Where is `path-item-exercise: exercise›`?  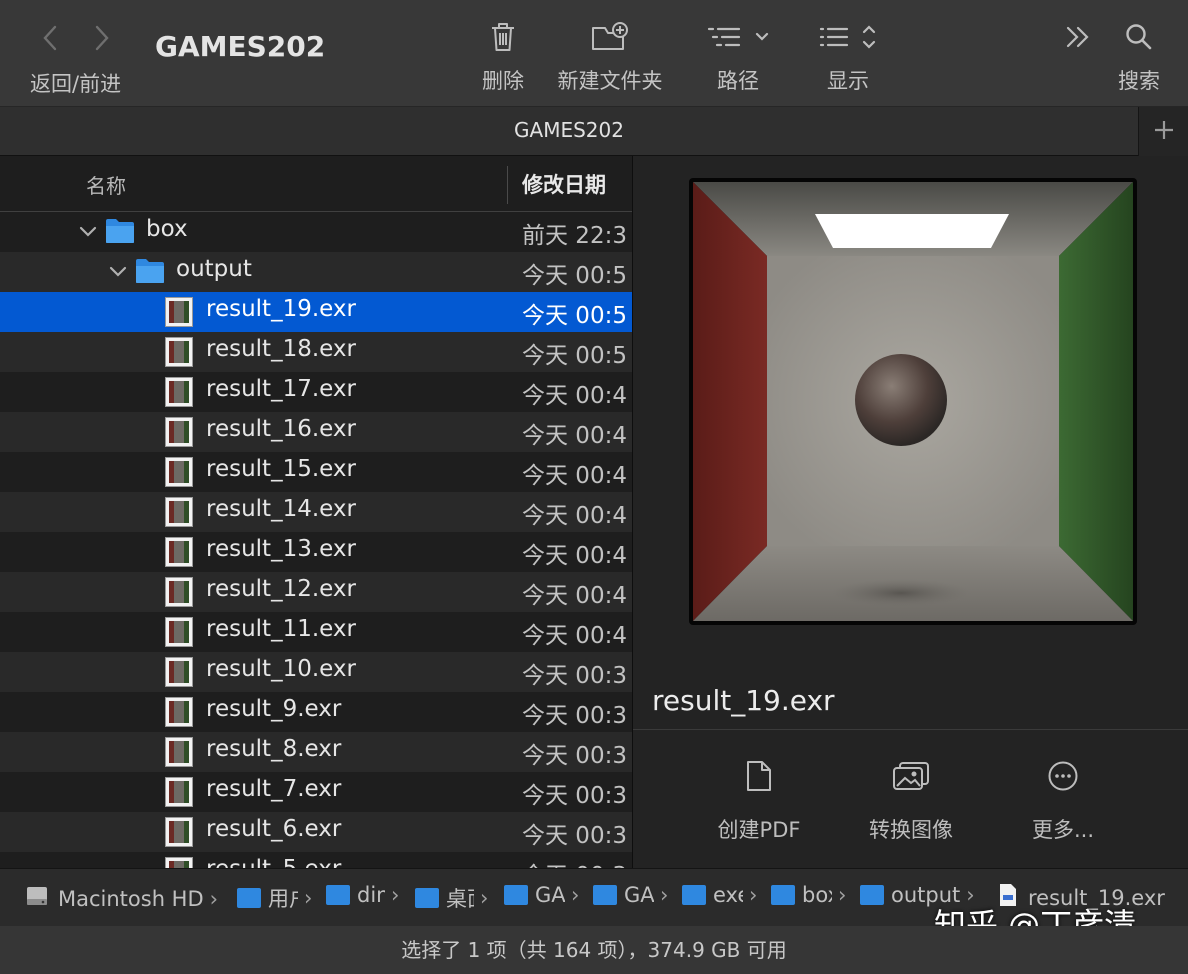
path-item-exercise: exercise› is located at coordinates (724, 895).